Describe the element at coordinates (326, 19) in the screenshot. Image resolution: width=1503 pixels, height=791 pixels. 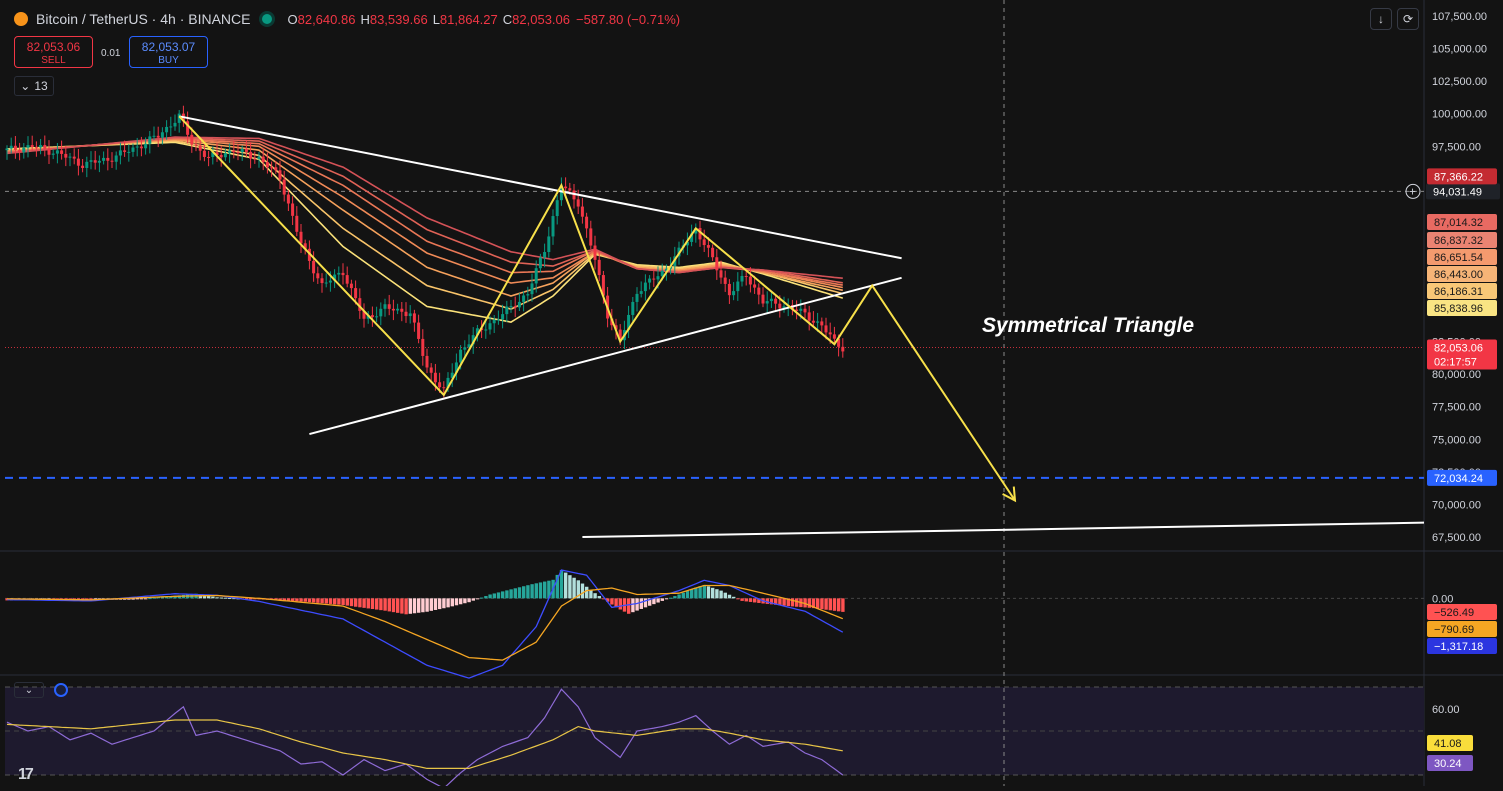
I see `open-value: 82,640.86` at that location.